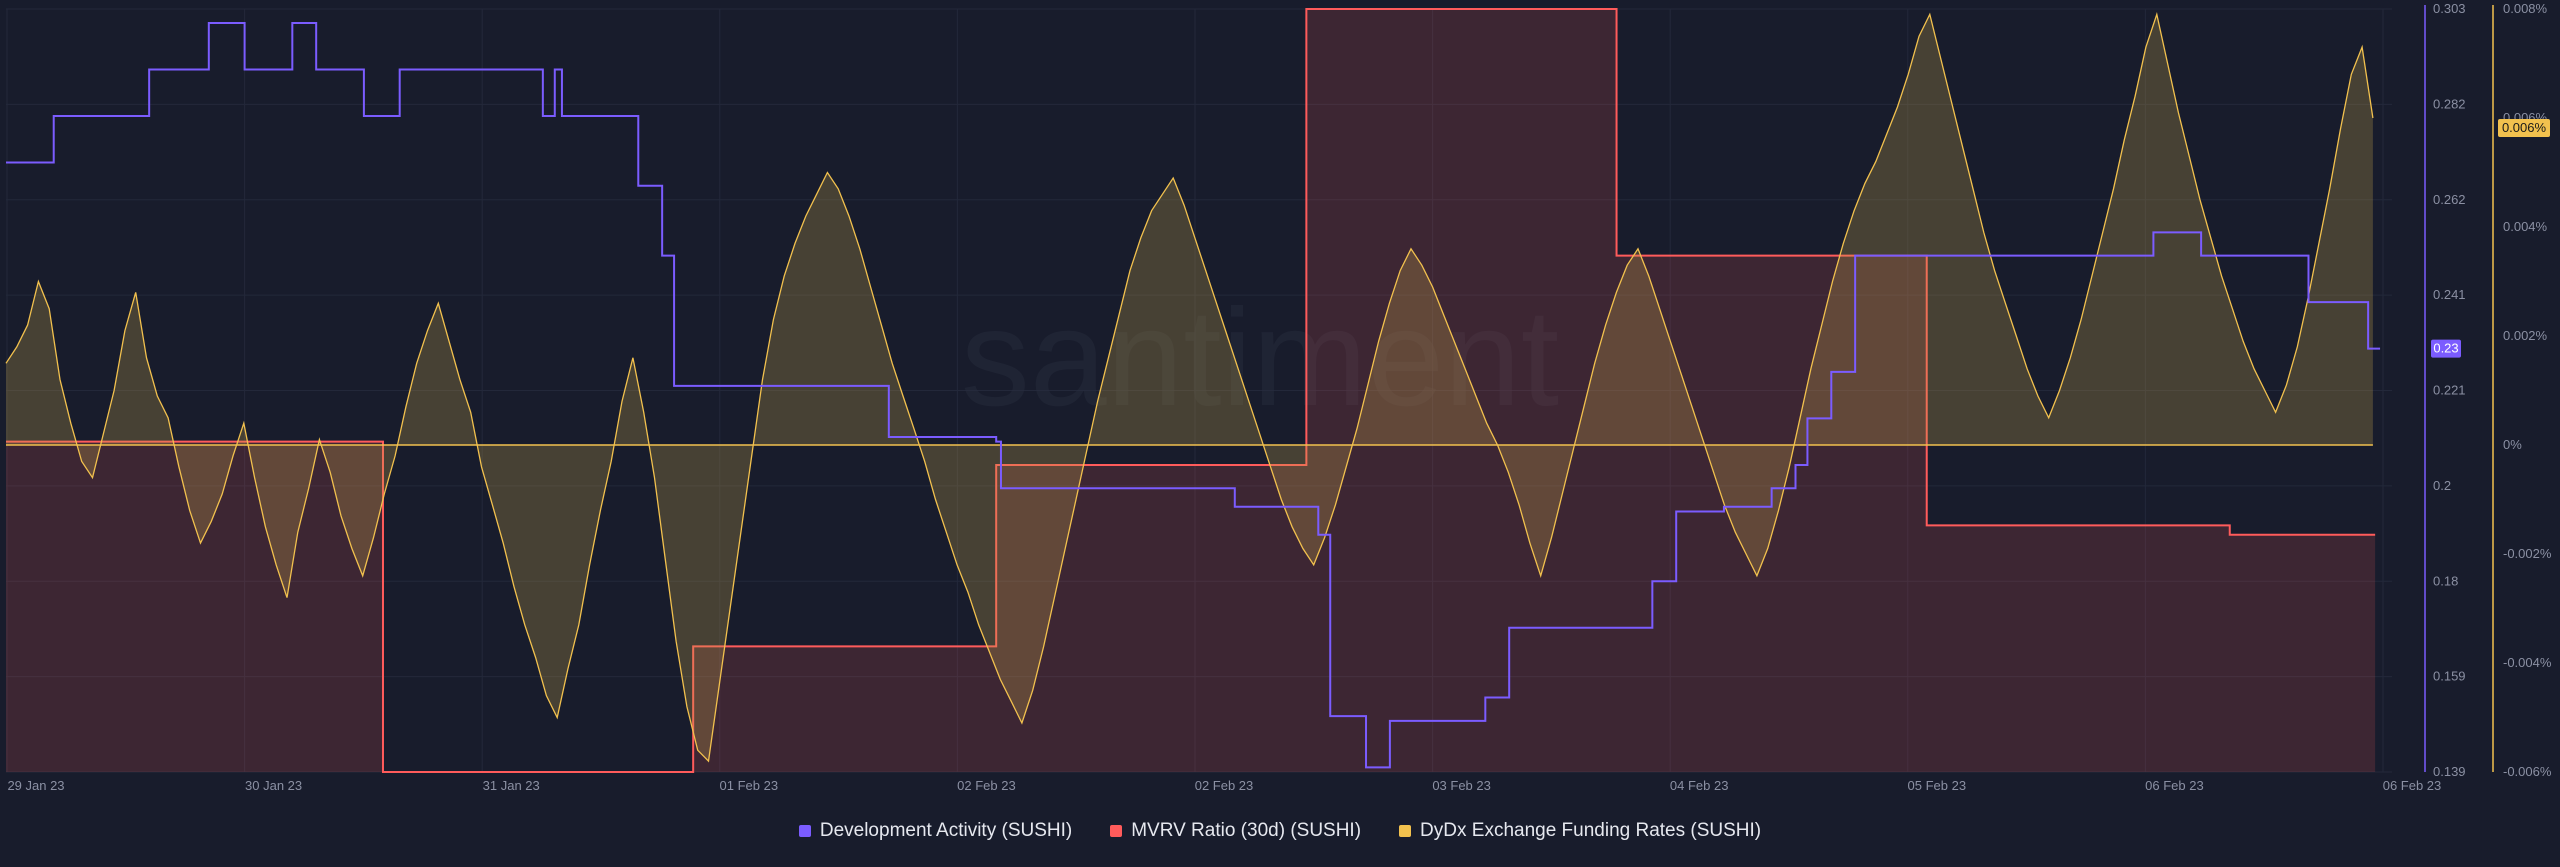 Image resolution: width=2560 pixels, height=867 pixels. I want to click on legend-item-development-activity: Development Activity (SUSHI), so click(935, 831).